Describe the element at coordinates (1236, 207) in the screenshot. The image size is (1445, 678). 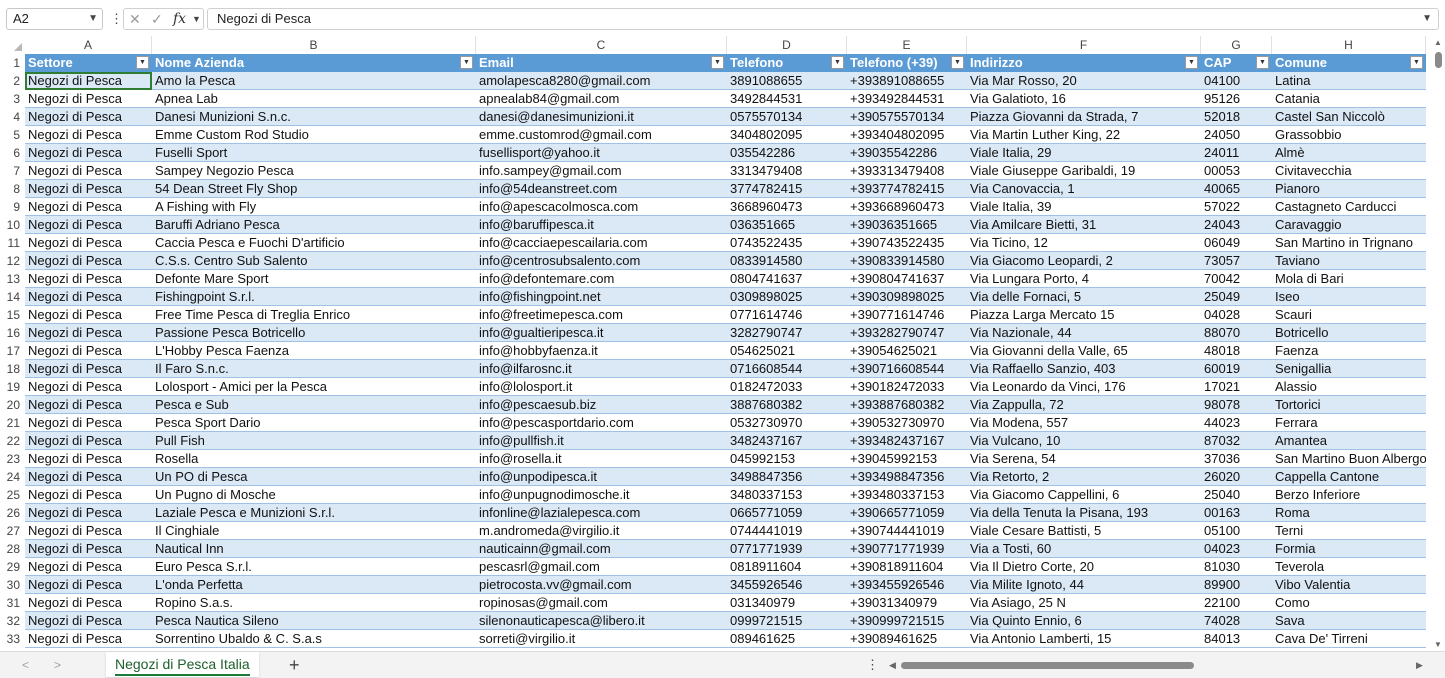
I see `cell: 57022` at that location.